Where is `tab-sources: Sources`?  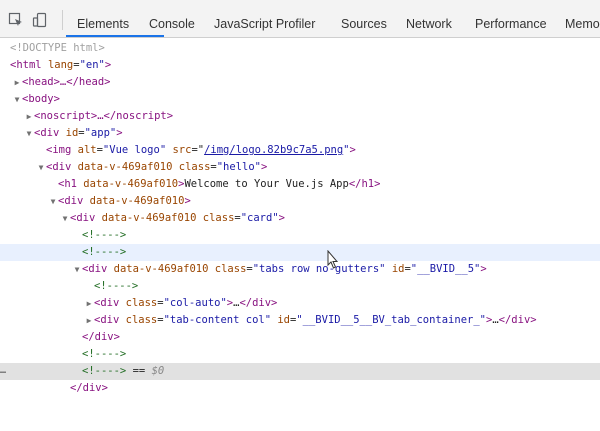
tab-sources: Sources is located at coordinates (364, 18).